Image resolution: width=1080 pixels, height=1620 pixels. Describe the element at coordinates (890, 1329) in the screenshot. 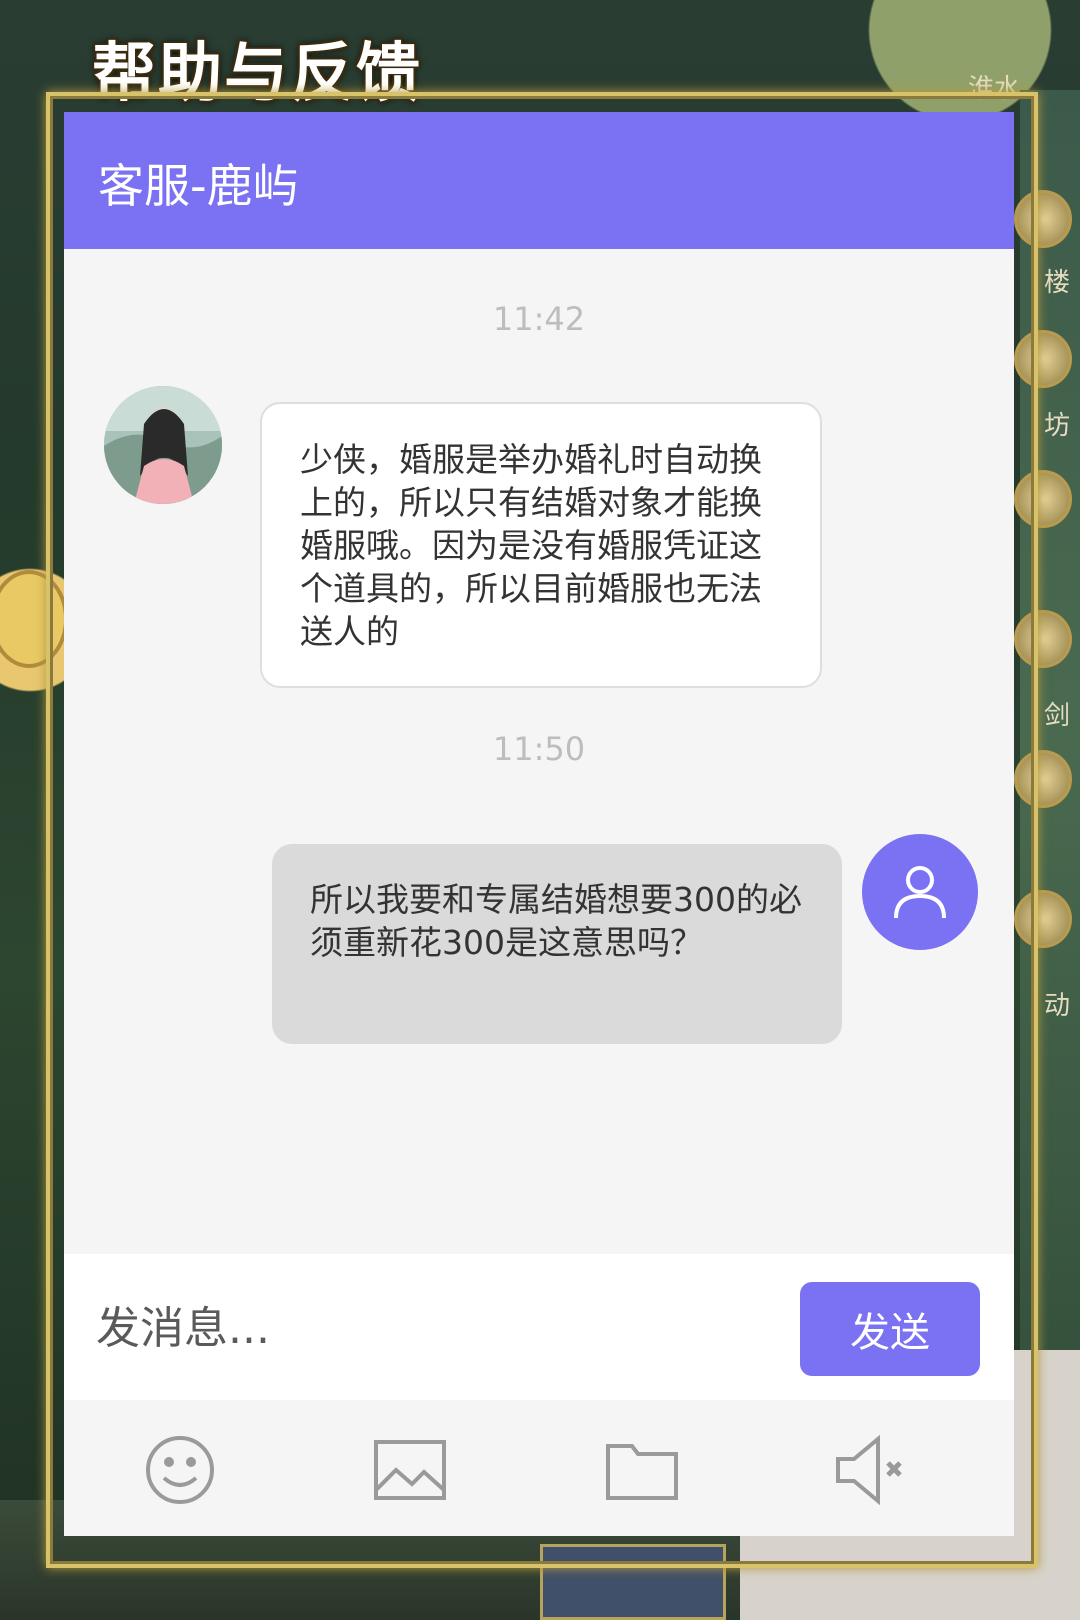

I see `send-button: 发送` at that location.